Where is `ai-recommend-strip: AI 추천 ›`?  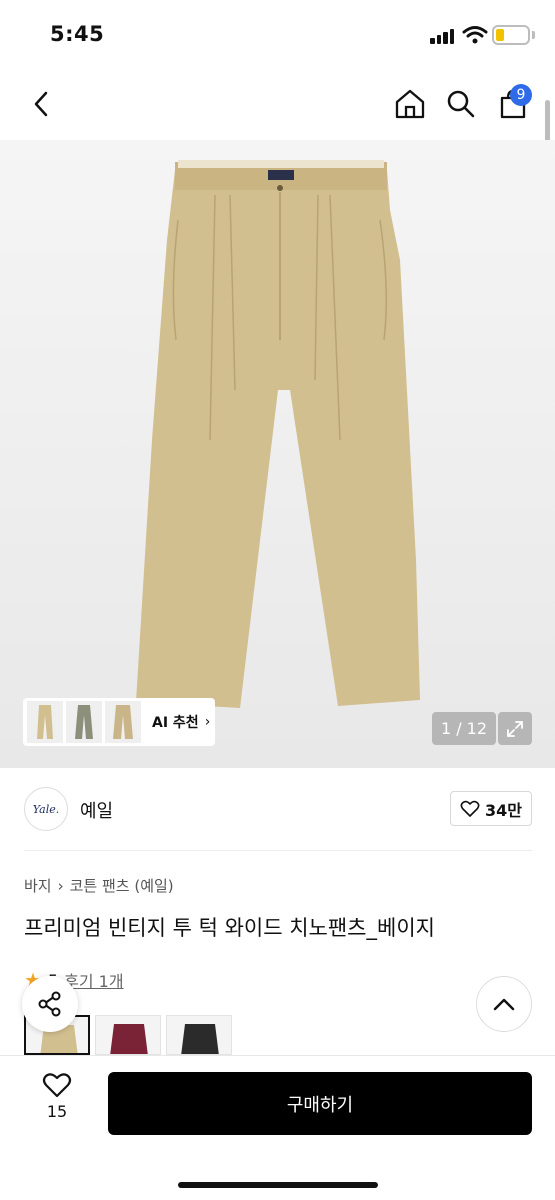
ai-recommend-strip: AI 추천 › is located at coordinates (119, 722).